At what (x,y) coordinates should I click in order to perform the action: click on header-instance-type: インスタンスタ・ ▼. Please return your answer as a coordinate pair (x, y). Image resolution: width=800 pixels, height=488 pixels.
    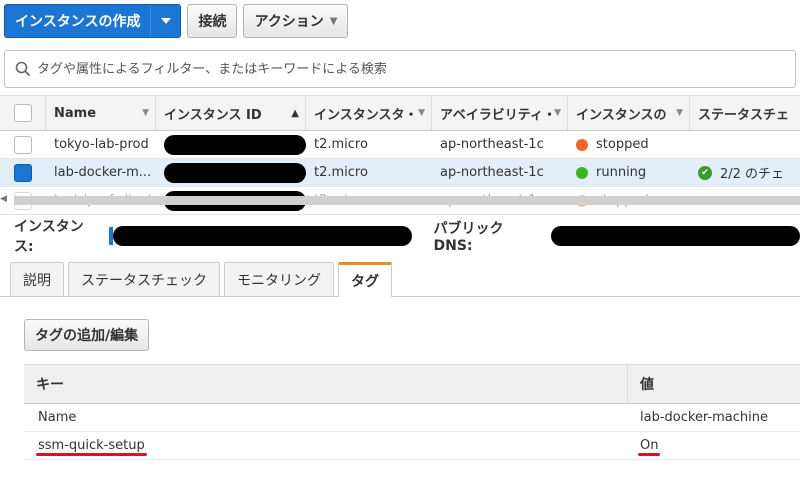
    Looking at the image, I should click on (369, 113).